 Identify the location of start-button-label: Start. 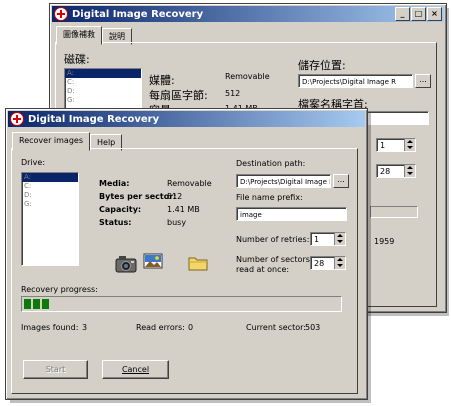
(55, 369).